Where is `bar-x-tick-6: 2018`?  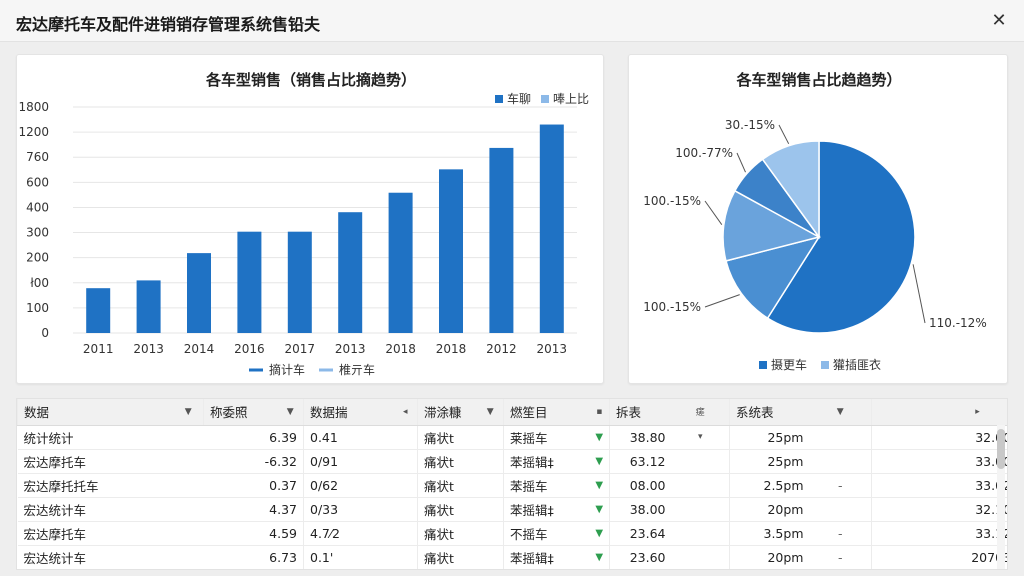 bar-x-tick-6: 2018 is located at coordinates (400, 349).